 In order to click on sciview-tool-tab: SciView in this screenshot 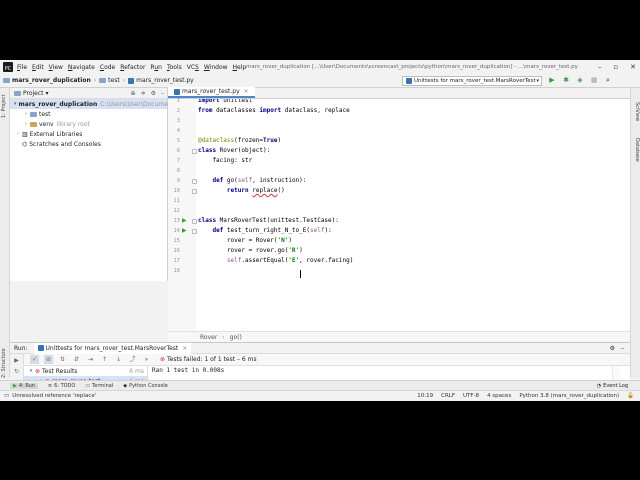, I will do `click(637, 111)`.